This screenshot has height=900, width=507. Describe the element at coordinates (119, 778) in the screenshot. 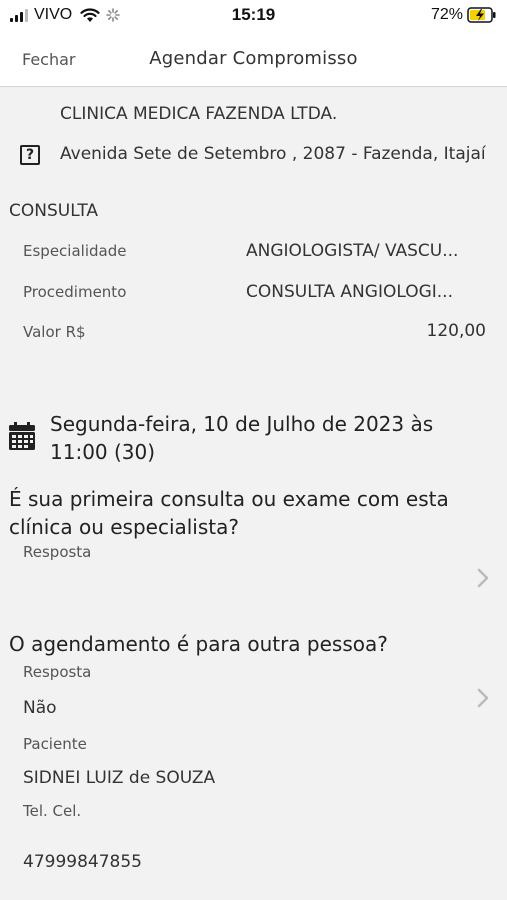

I see `patient-name: SIDNEI LUIZ de SOUZA` at that location.